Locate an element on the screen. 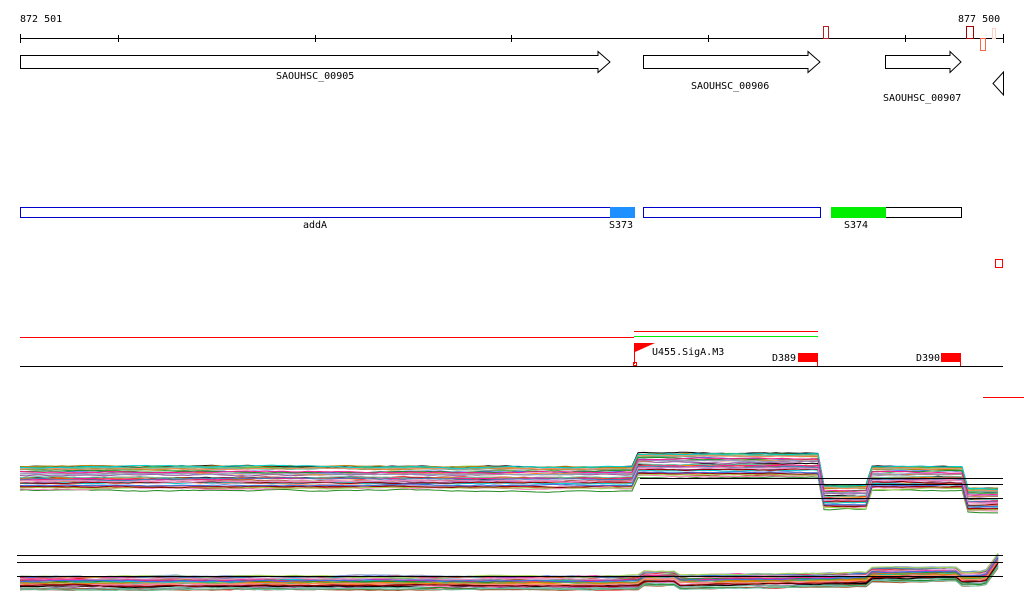  promoter-label: U455.SigA.M3 is located at coordinates (688, 352).